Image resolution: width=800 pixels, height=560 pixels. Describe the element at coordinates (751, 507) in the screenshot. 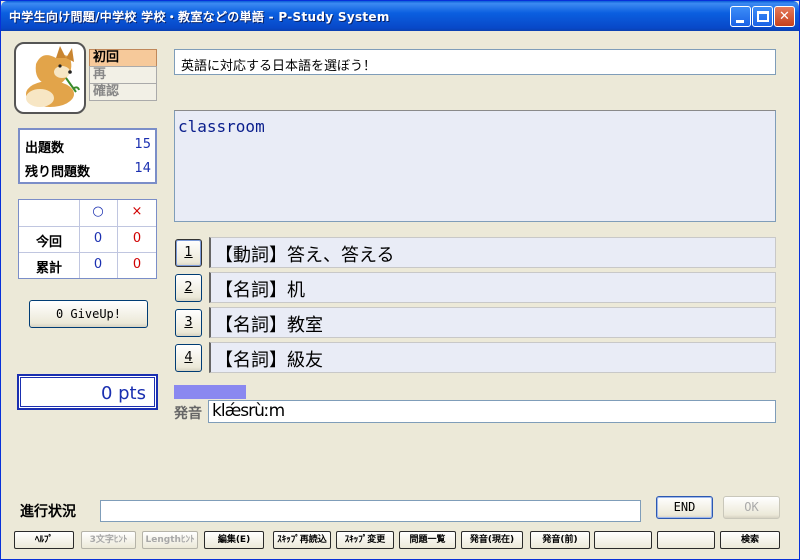

I see `ok-button: OK` at that location.